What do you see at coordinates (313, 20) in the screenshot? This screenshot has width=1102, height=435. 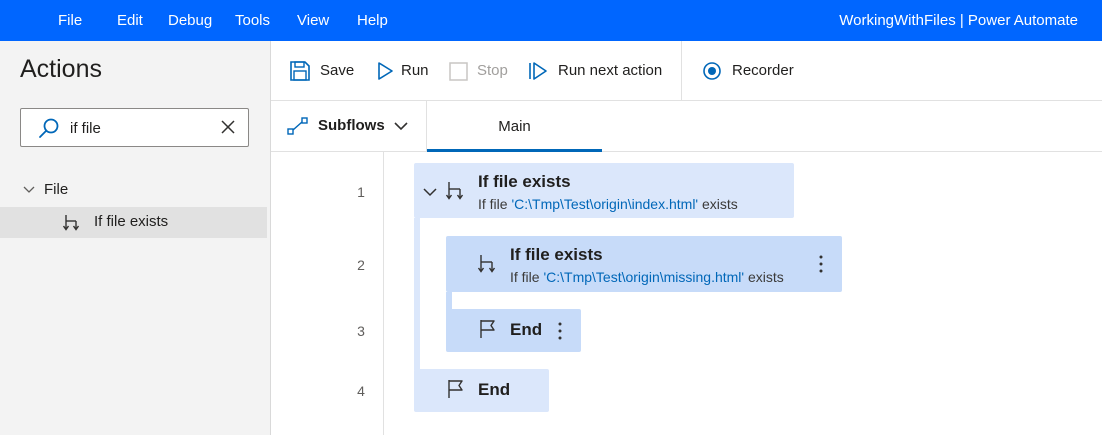 I see `menu-view: View` at bounding box center [313, 20].